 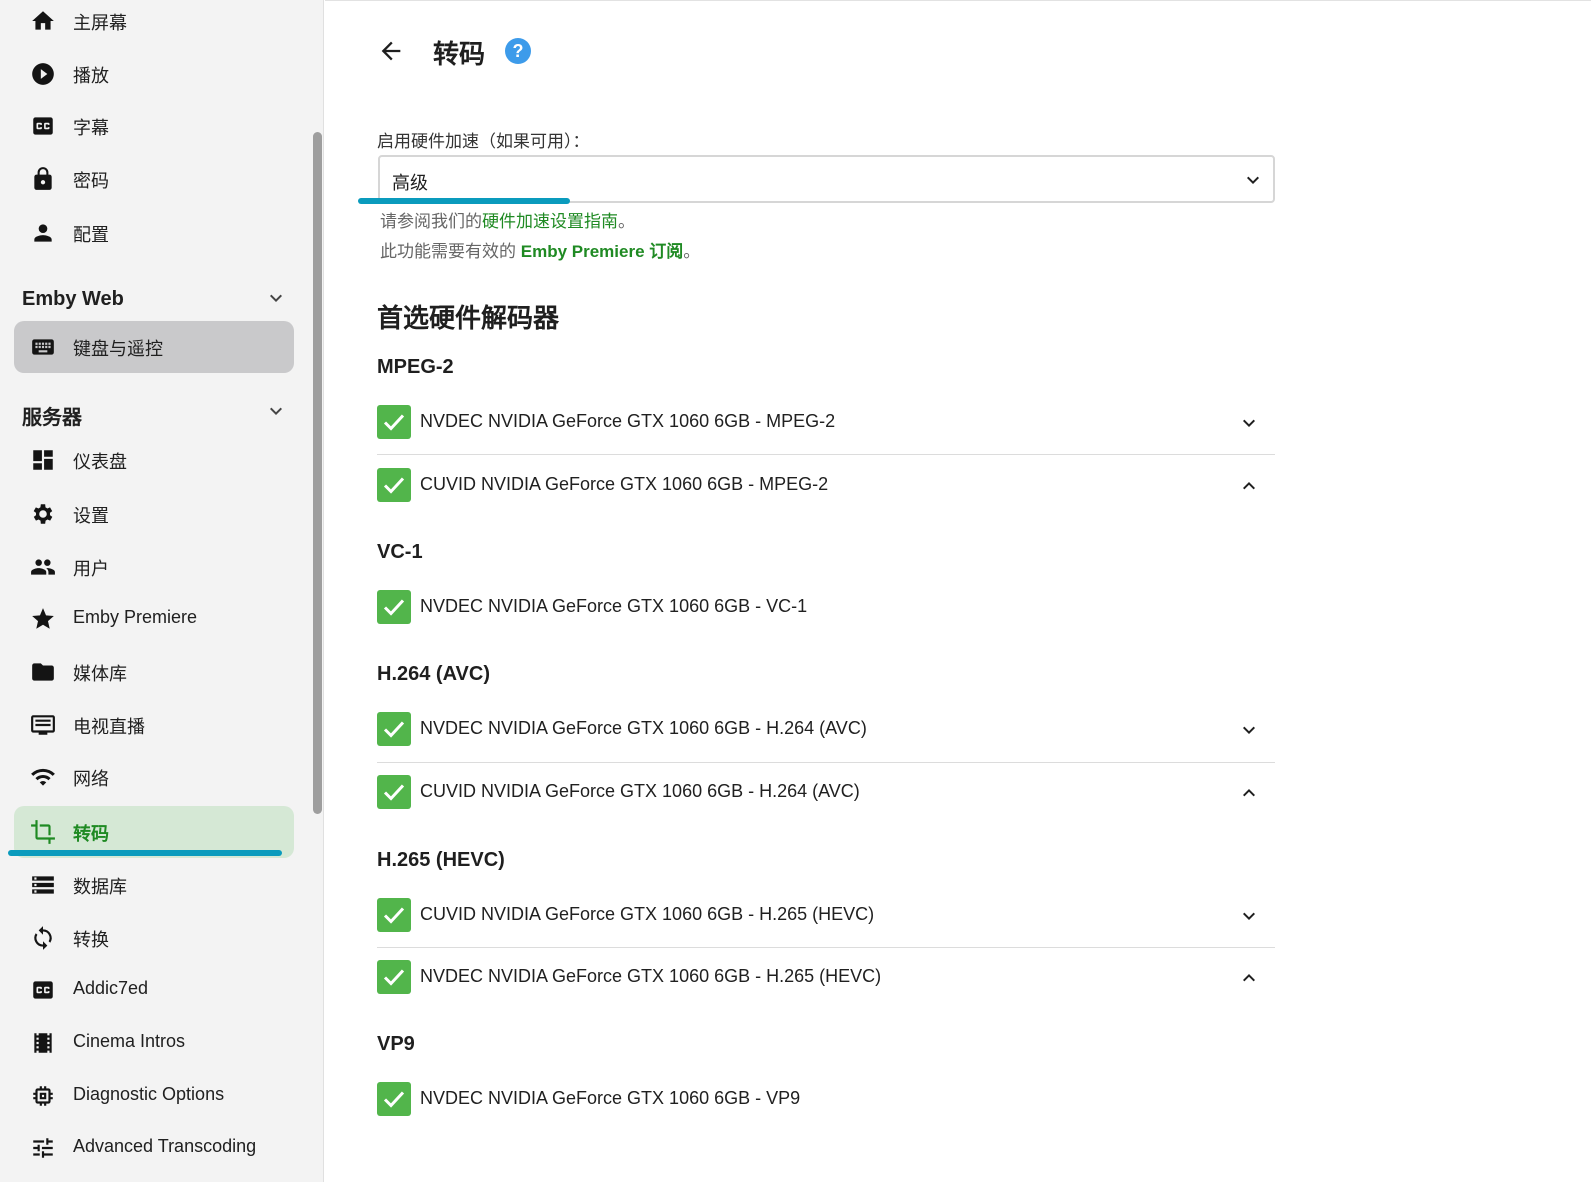 I want to click on codec-title-vc1: VC-1, so click(x=400, y=552).